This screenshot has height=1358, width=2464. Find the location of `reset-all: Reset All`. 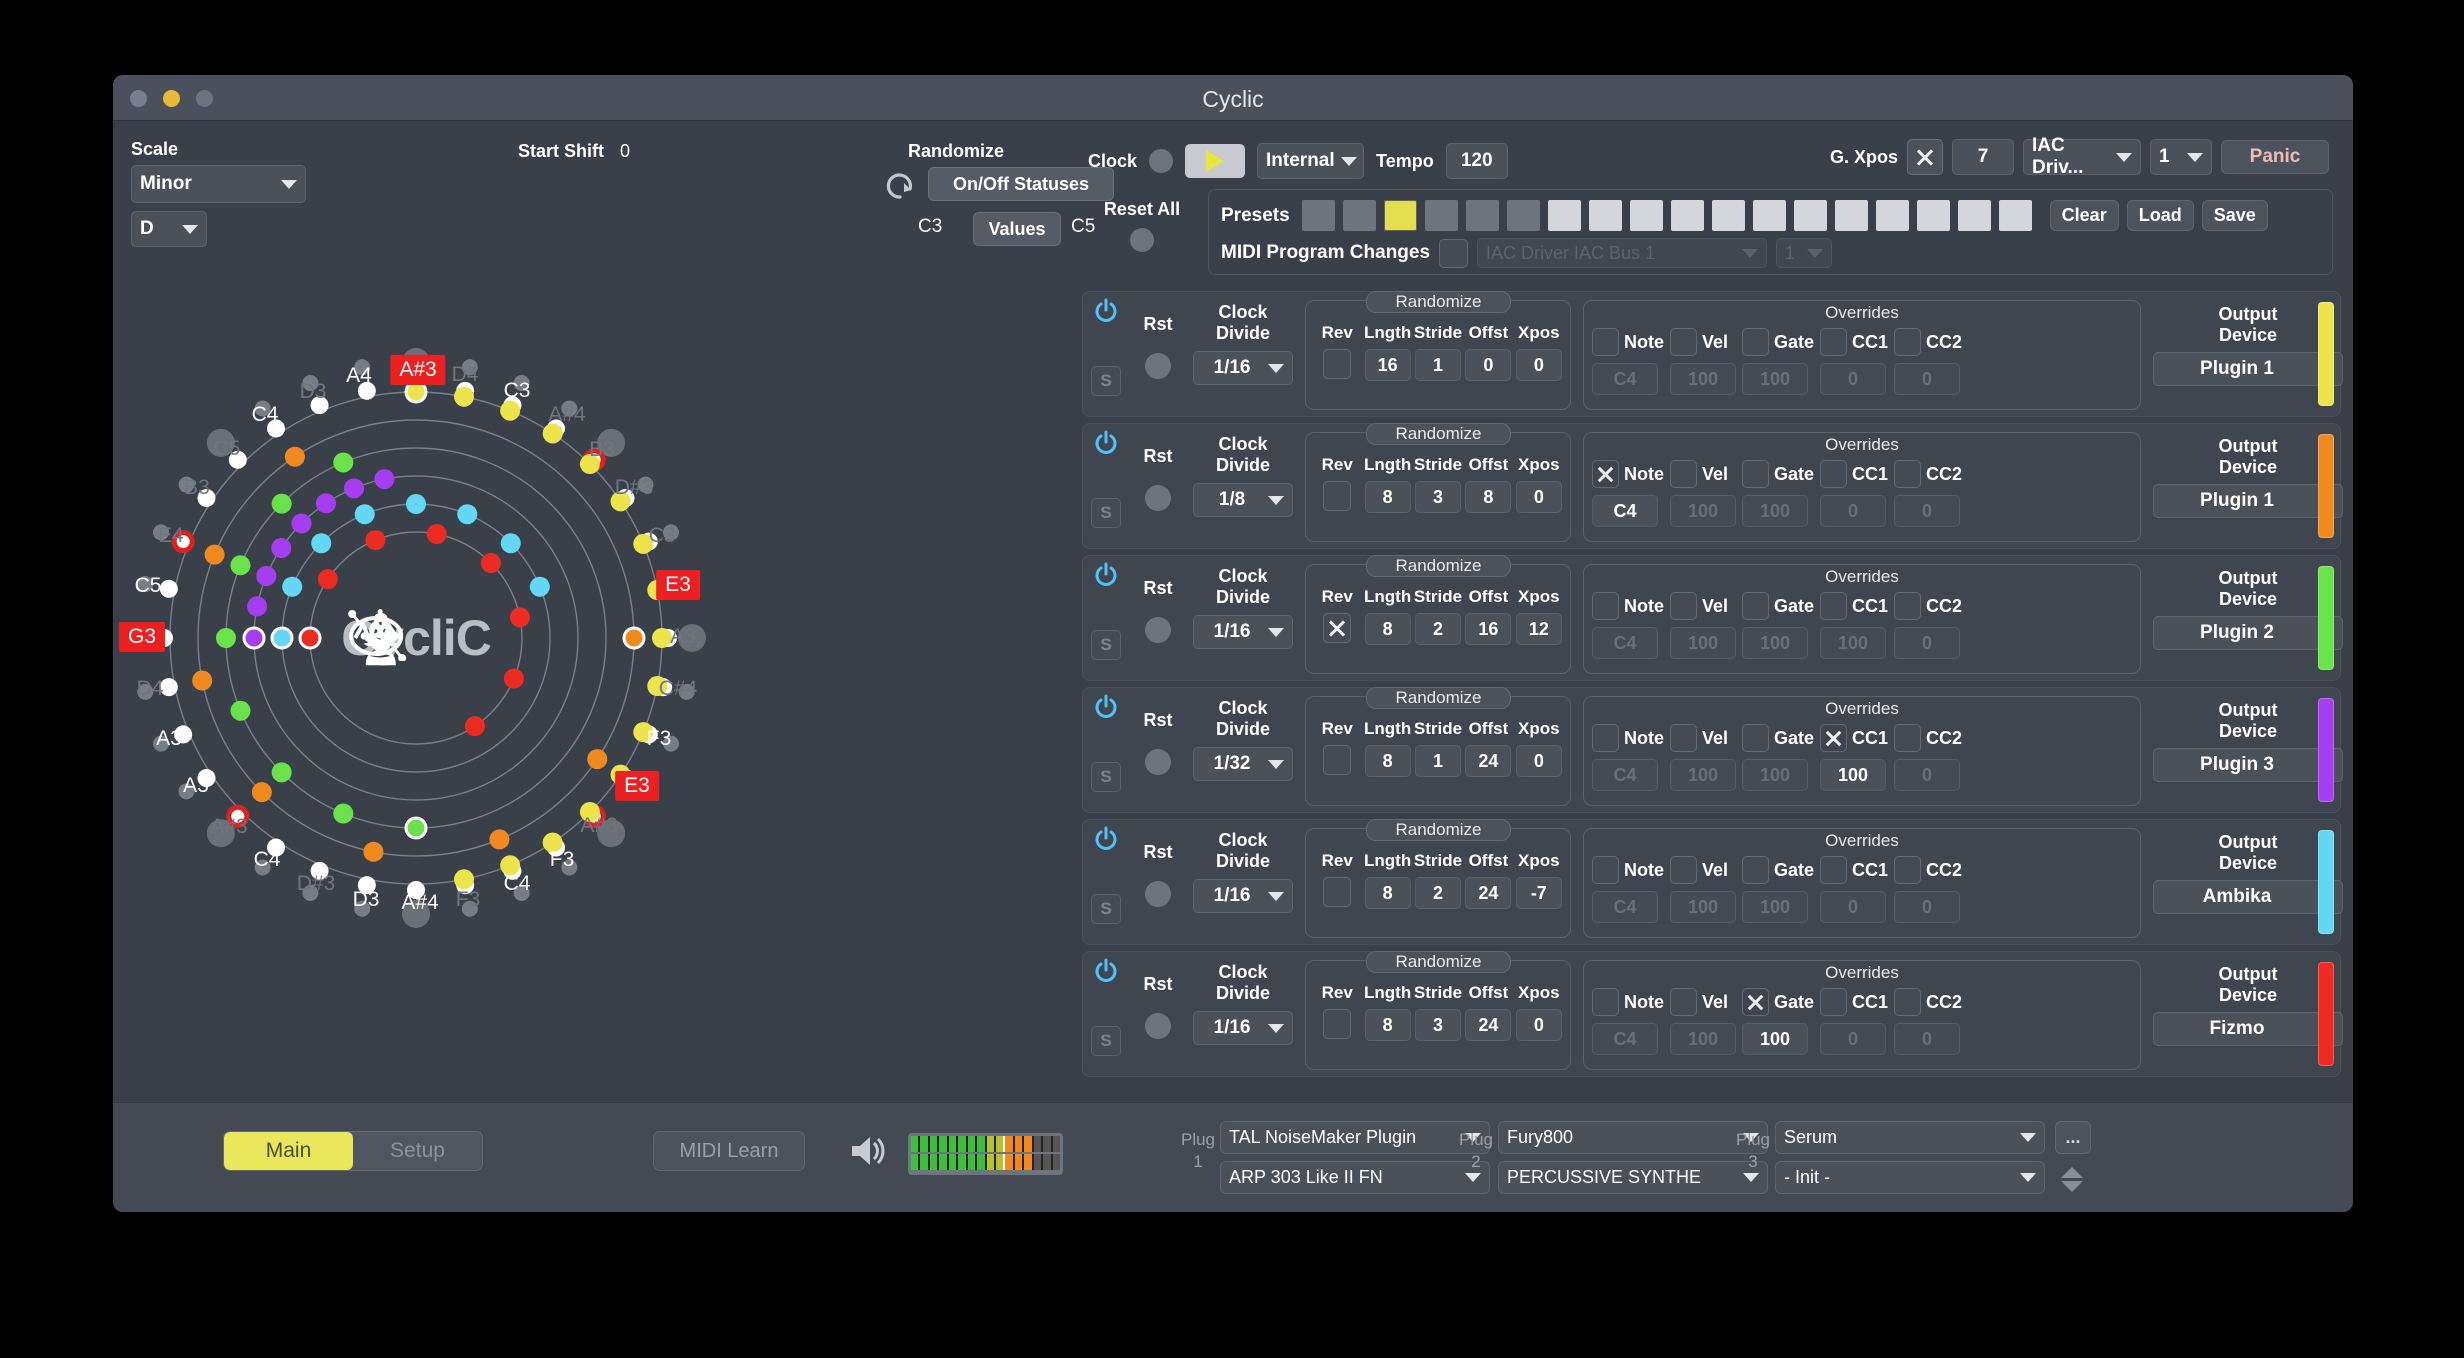

reset-all: Reset All is located at coordinates (1142, 225).